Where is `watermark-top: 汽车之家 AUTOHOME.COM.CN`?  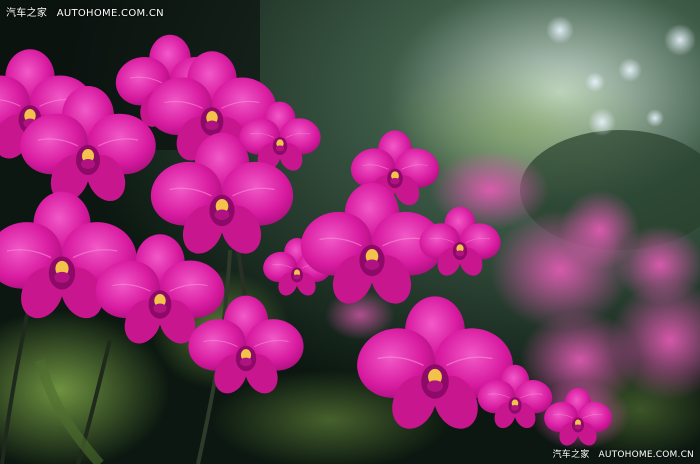
watermark-top: 汽车之家 AUTOHOME.COM.CN is located at coordinates (85, 11).